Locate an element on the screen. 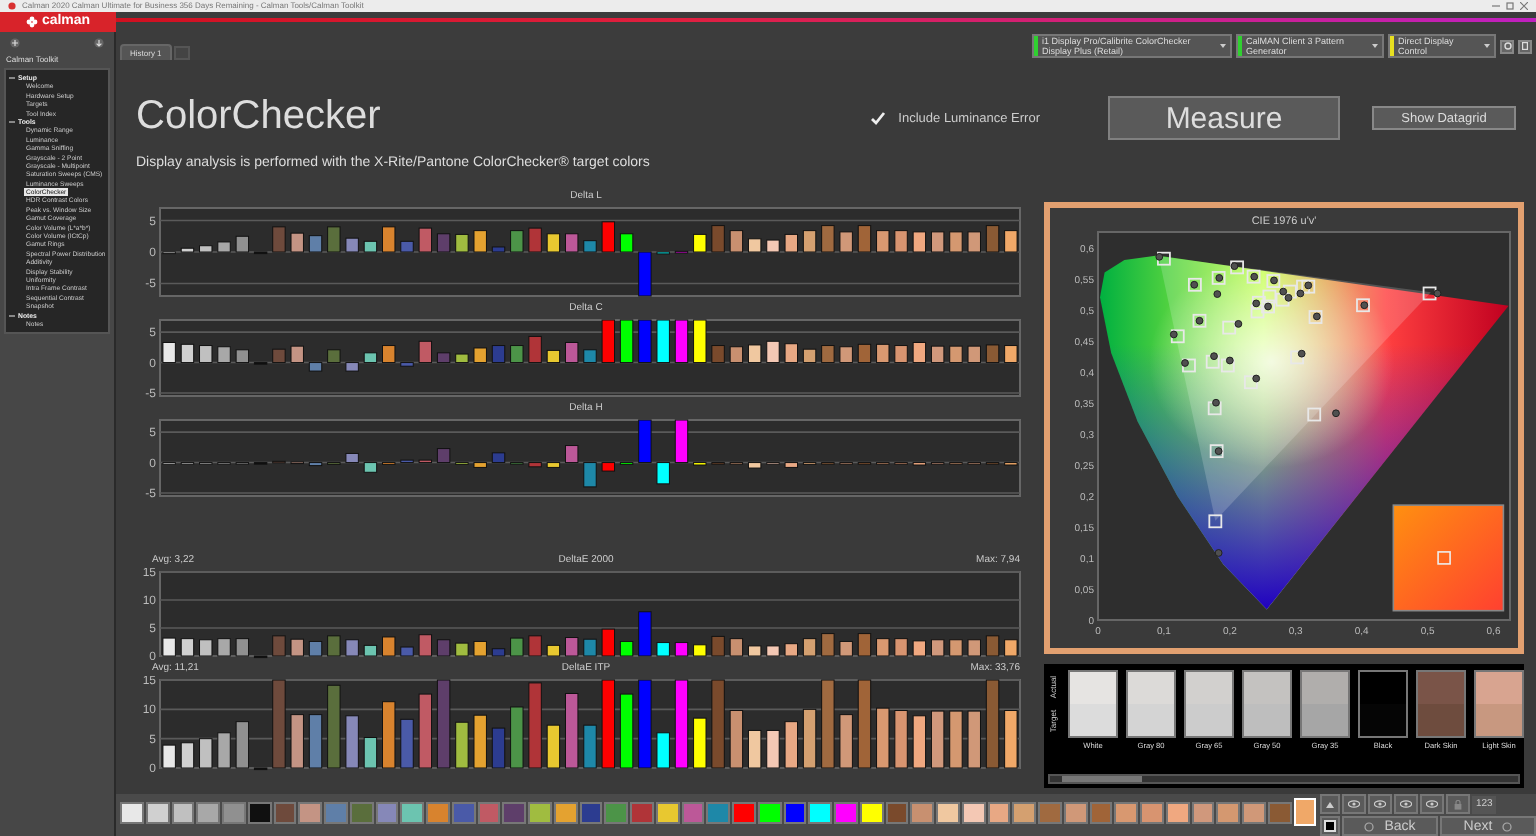 Image resolution: width=1536 pixels, height=836 pixels. measure-button: Measure is located at coordinates (1224, 118).